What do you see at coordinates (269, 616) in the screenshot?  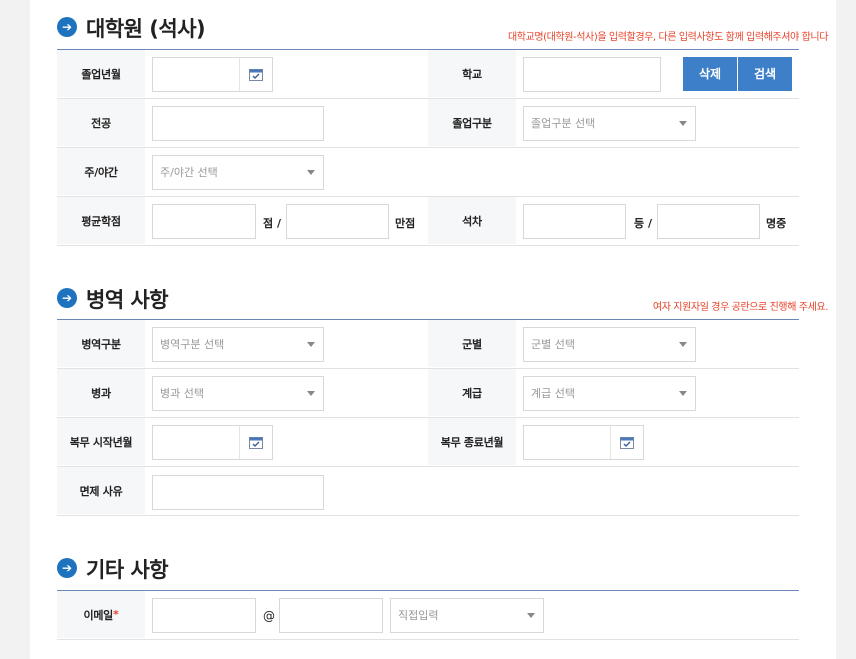 I see `at-sign: @` at bounding box center [269, 616].